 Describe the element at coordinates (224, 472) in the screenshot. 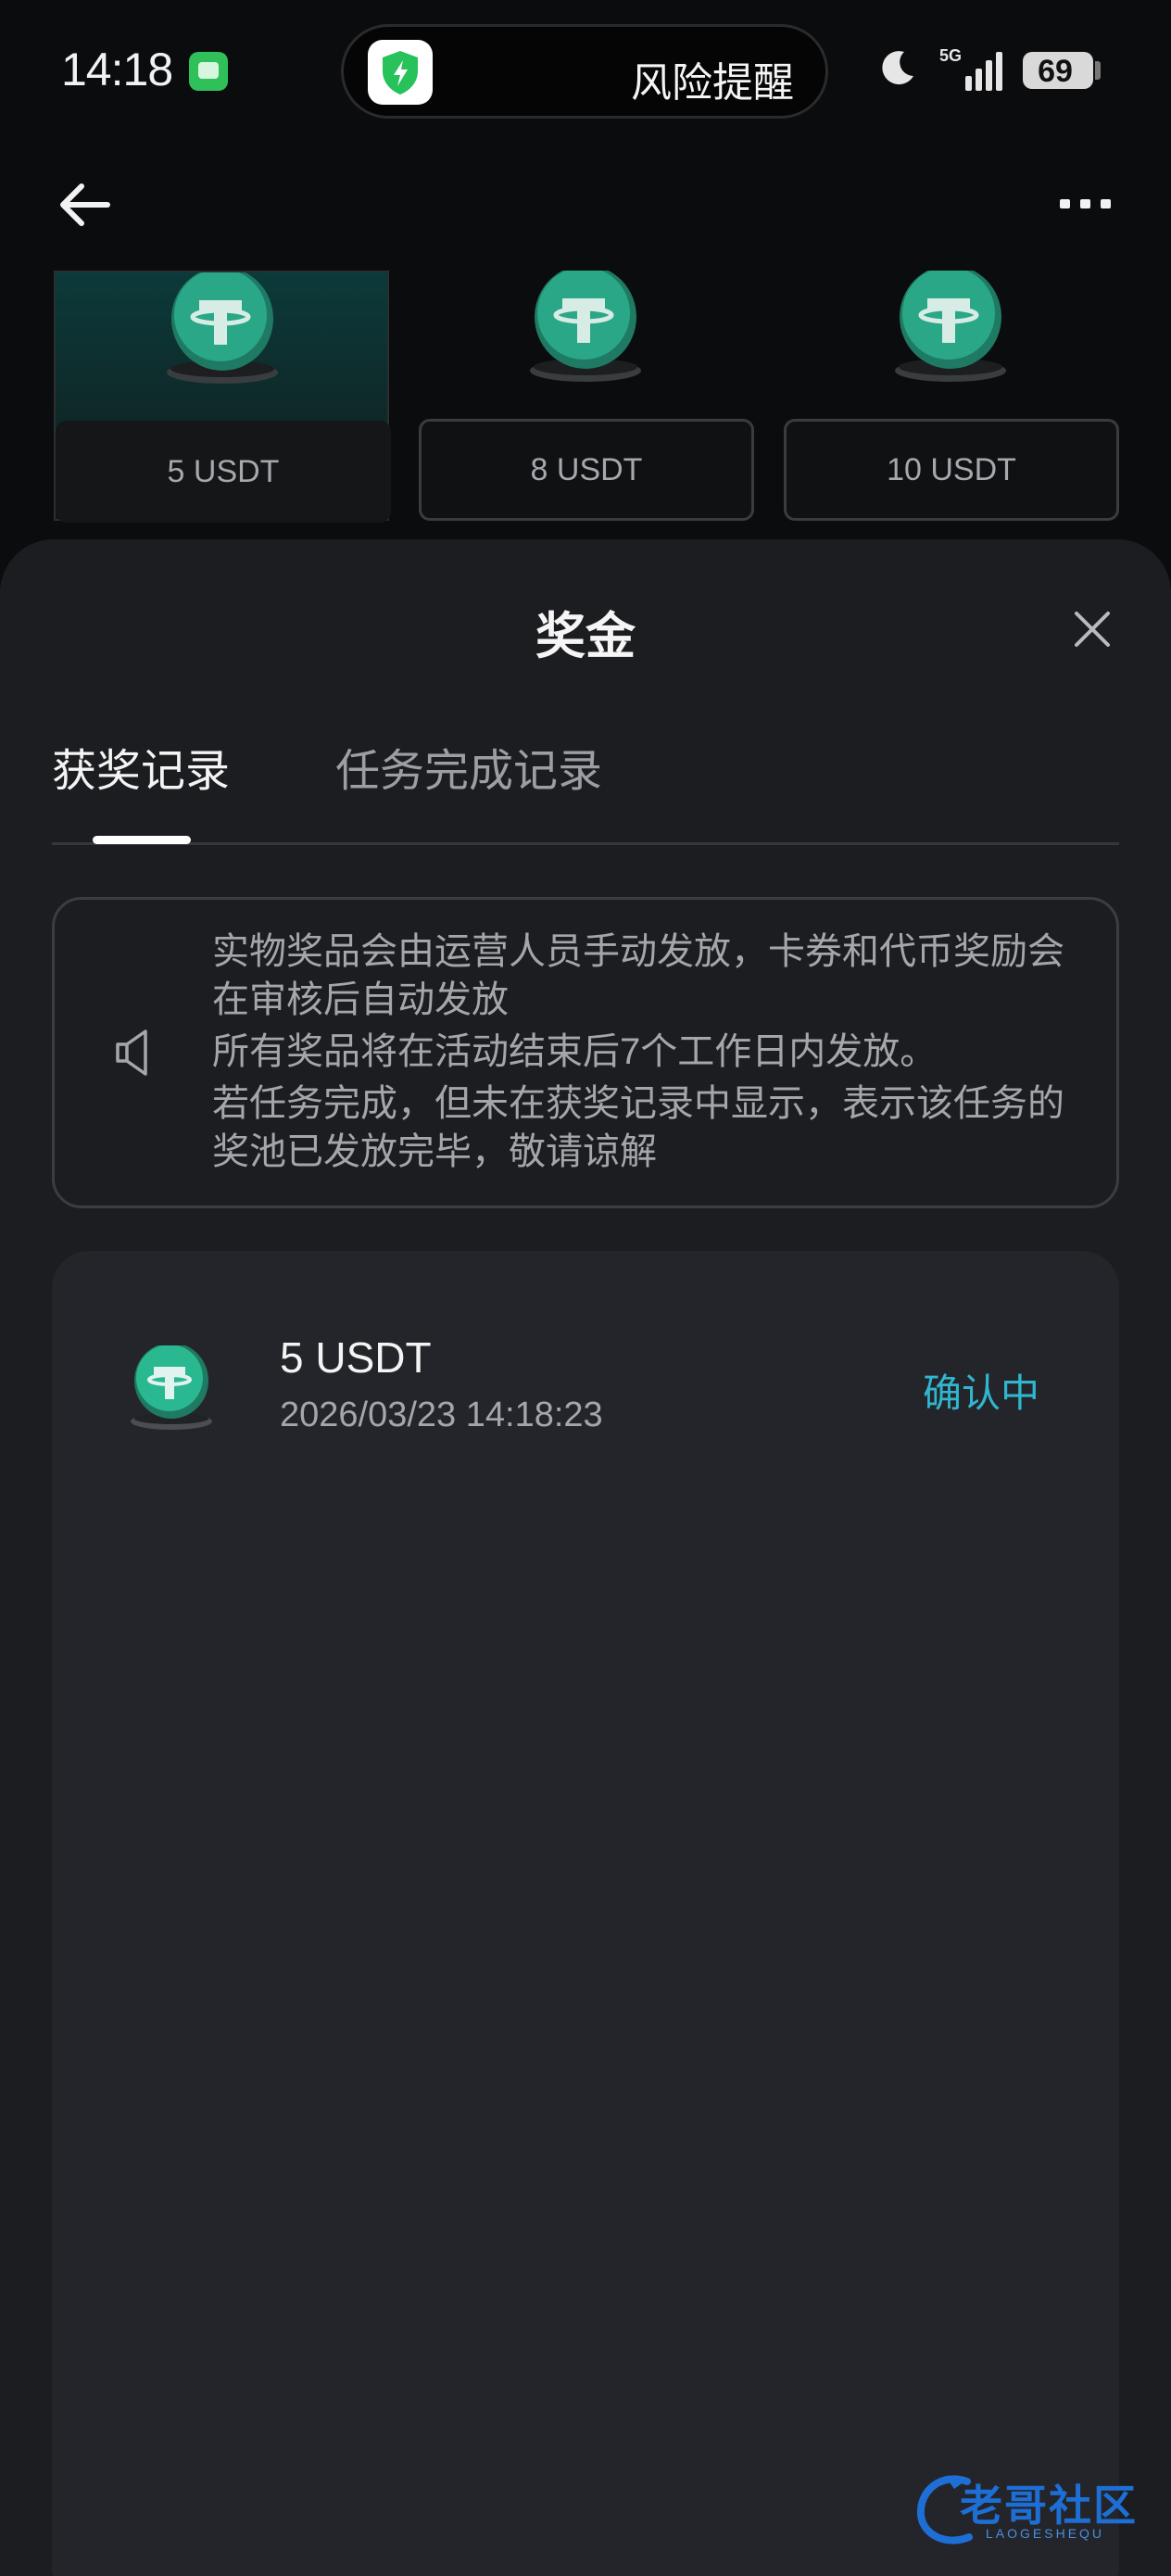

I see `prize-label: 5 USDT` at that location.